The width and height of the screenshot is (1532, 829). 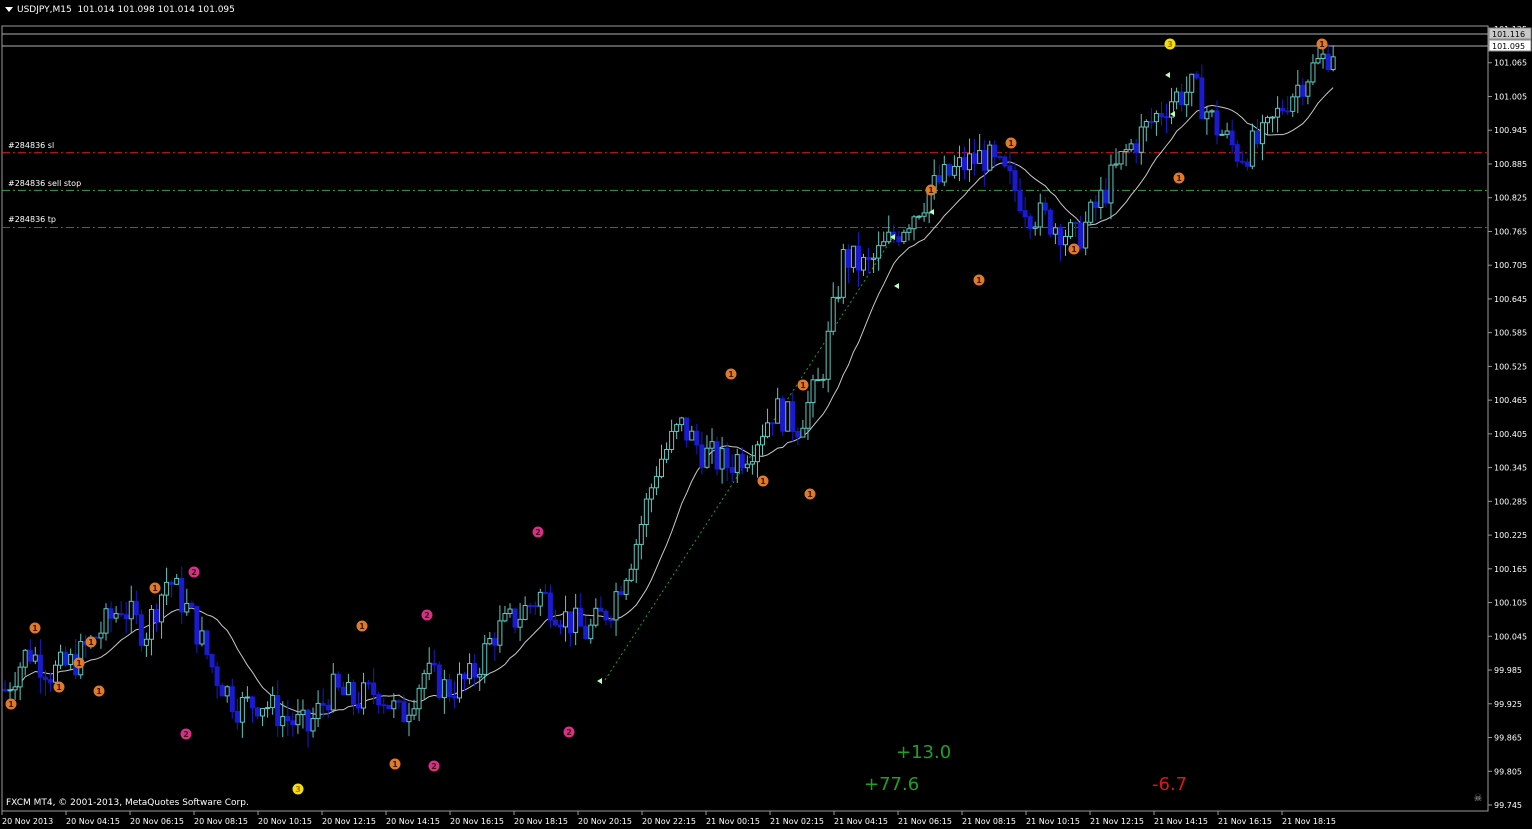 I want to click on time-tick-label: 20 Nov 06:15, so click(x=157, y=821).